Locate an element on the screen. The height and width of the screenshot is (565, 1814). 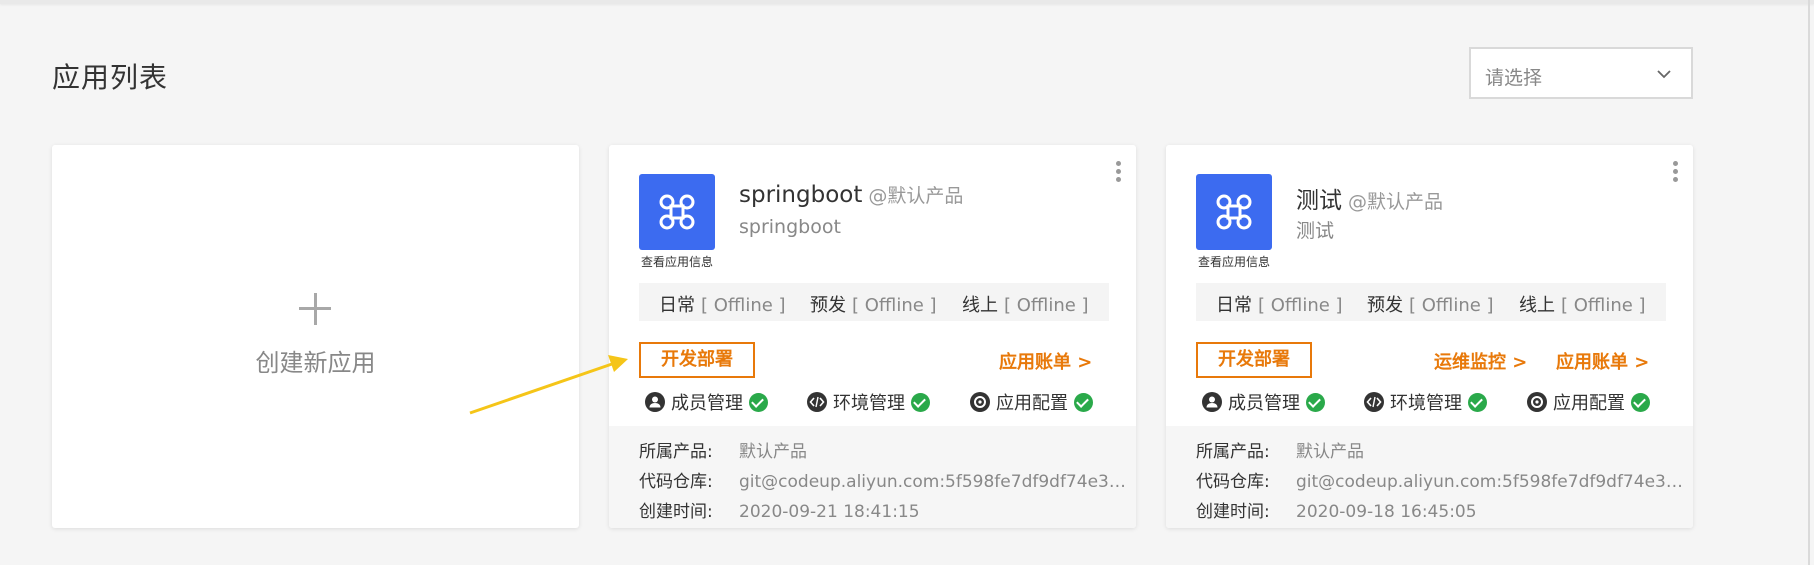
app-name: springboot @默认产品 is located at coordinates (851, 194).